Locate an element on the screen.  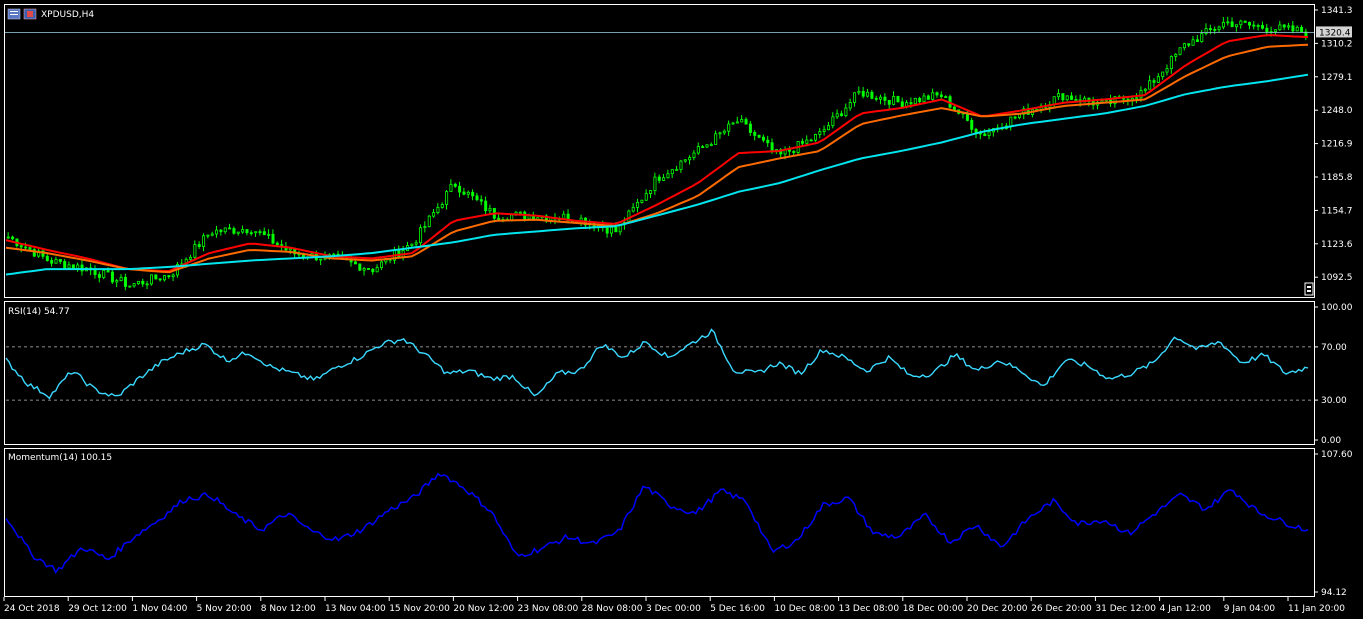
price-tick-label: 1123.6 is located at coordinates (1337, 245).